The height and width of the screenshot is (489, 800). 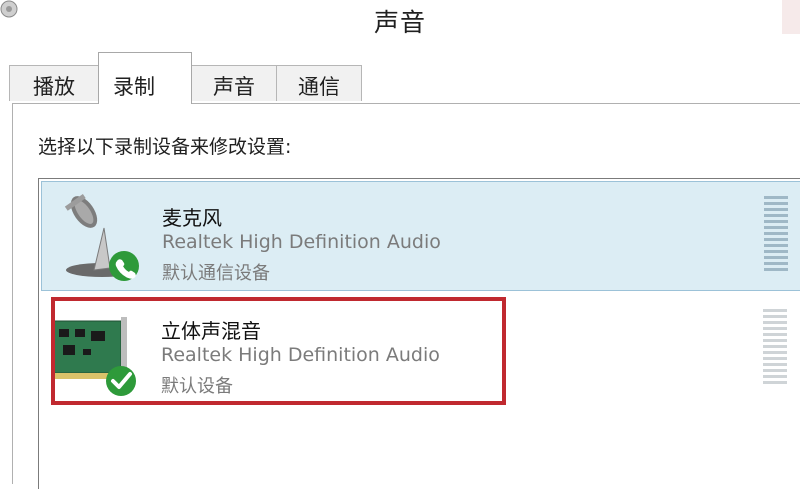 I want to click on device-name: 麦克风, so click(x=192, y=218).